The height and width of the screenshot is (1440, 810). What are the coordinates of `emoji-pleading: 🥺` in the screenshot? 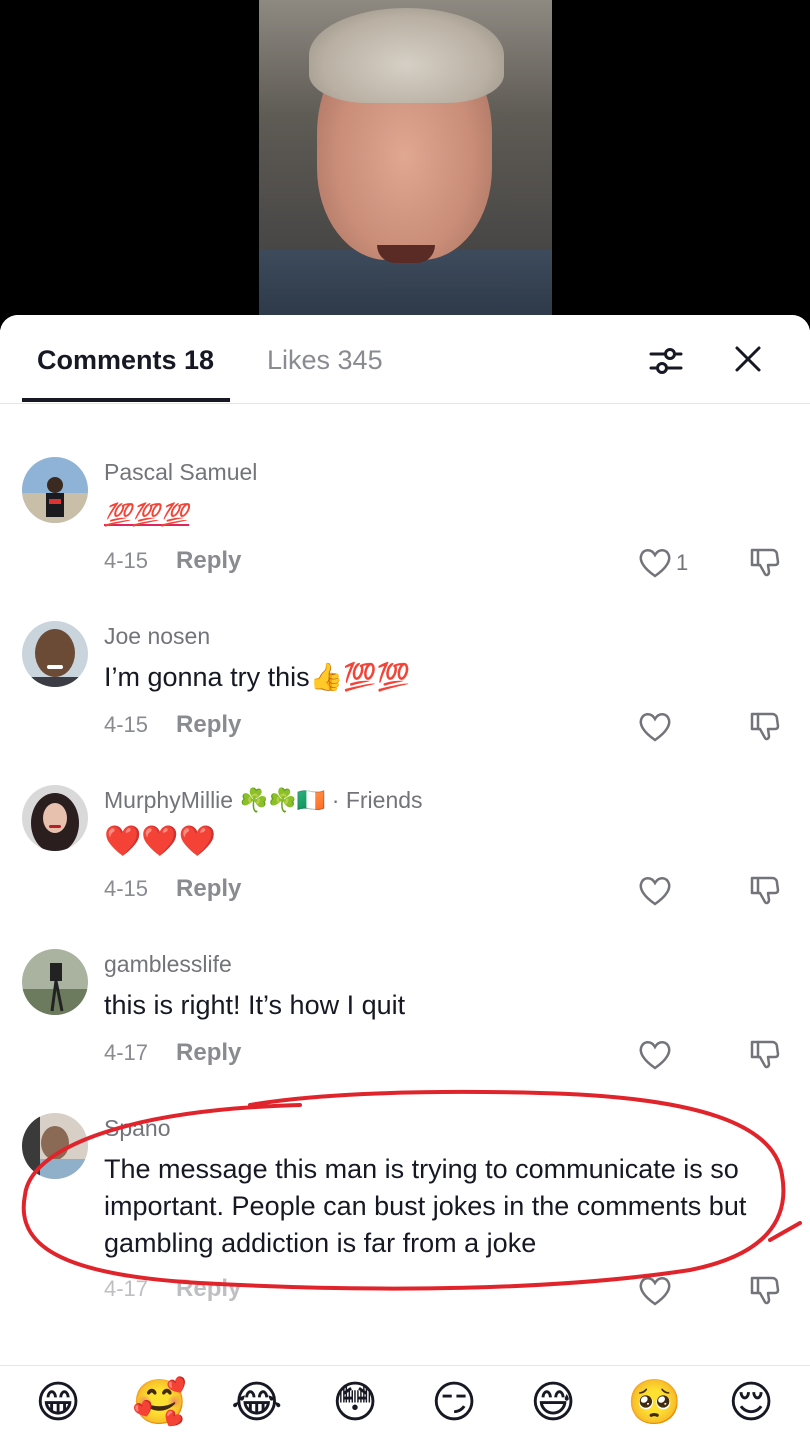 It's located at (654, 1403).